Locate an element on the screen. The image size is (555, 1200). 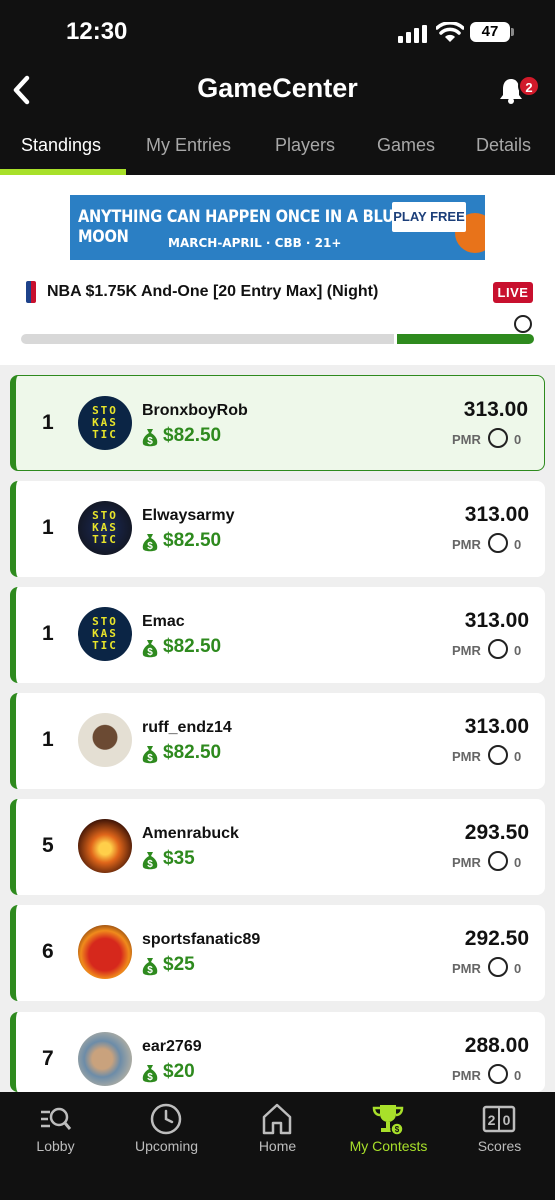
bottom-nav-home: Home is located at coordinates (277, 1127).